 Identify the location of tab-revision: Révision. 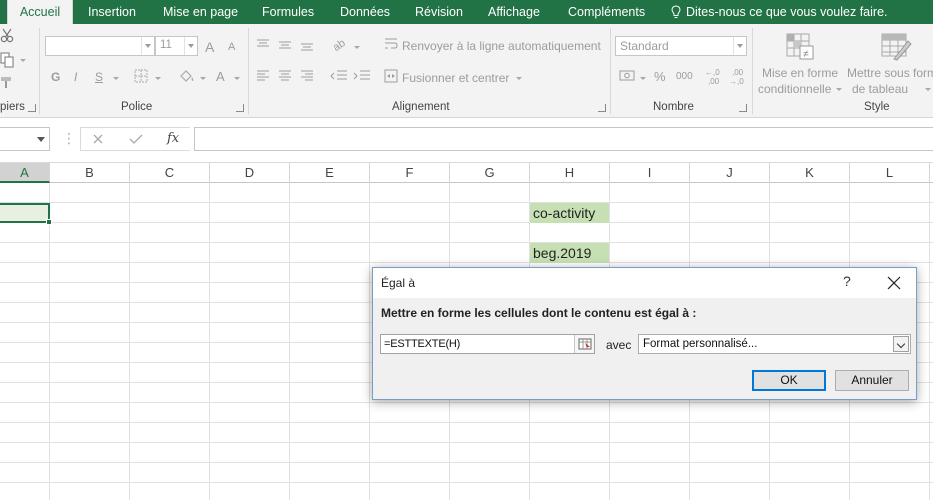
(439, 12).